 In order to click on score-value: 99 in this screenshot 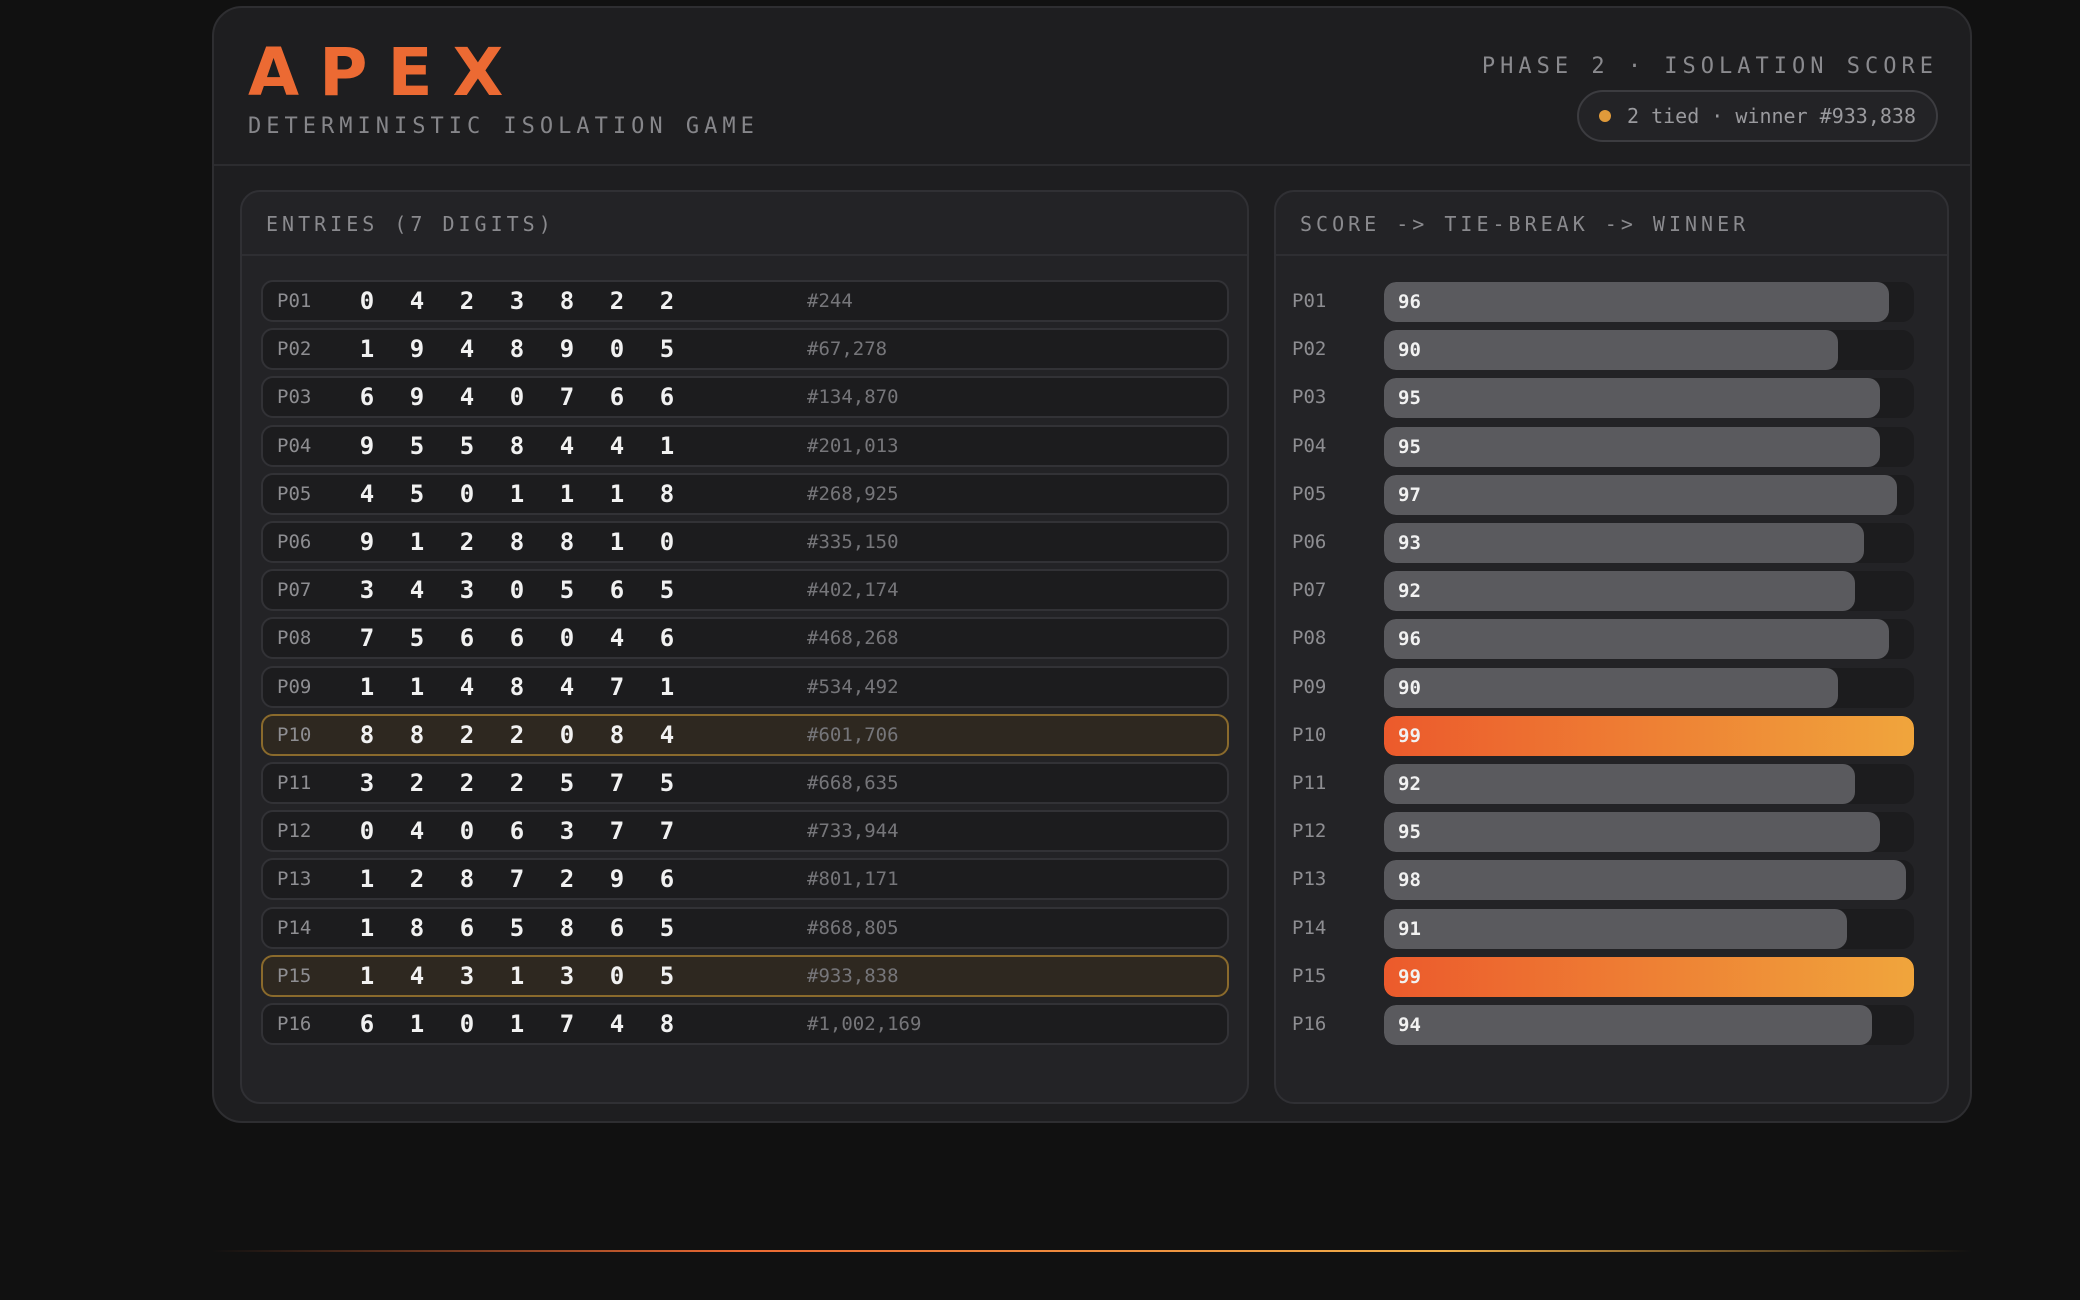, I will do `click(1409, 976)`.